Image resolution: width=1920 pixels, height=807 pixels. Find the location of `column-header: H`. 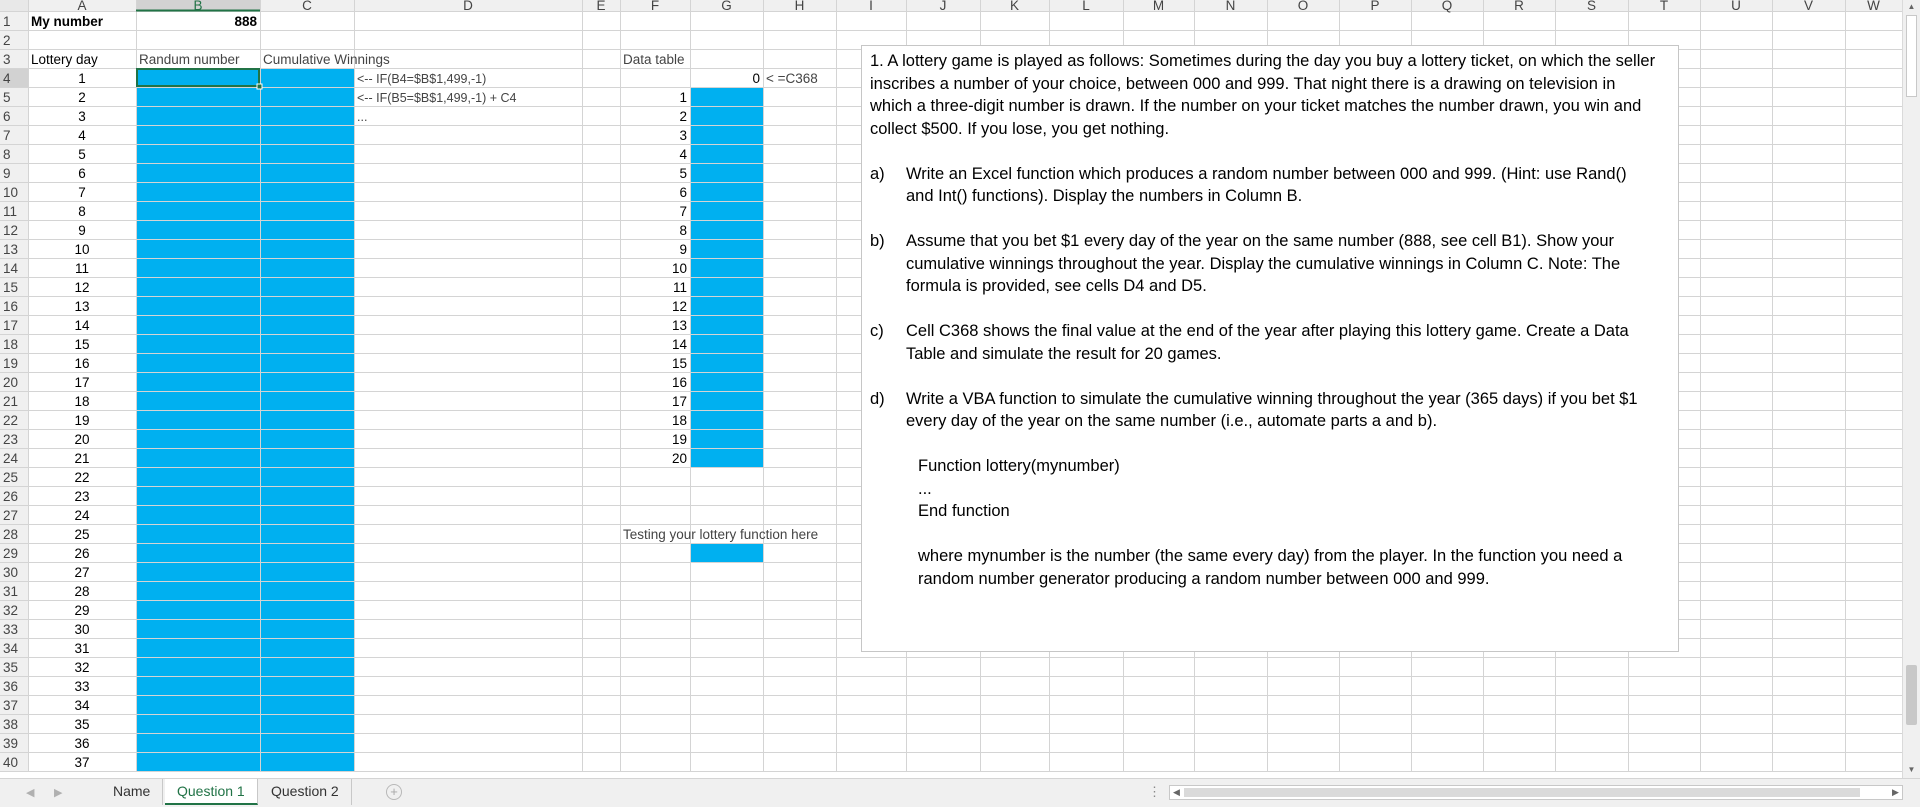

column-header: H is located at coordinates (800, 6).